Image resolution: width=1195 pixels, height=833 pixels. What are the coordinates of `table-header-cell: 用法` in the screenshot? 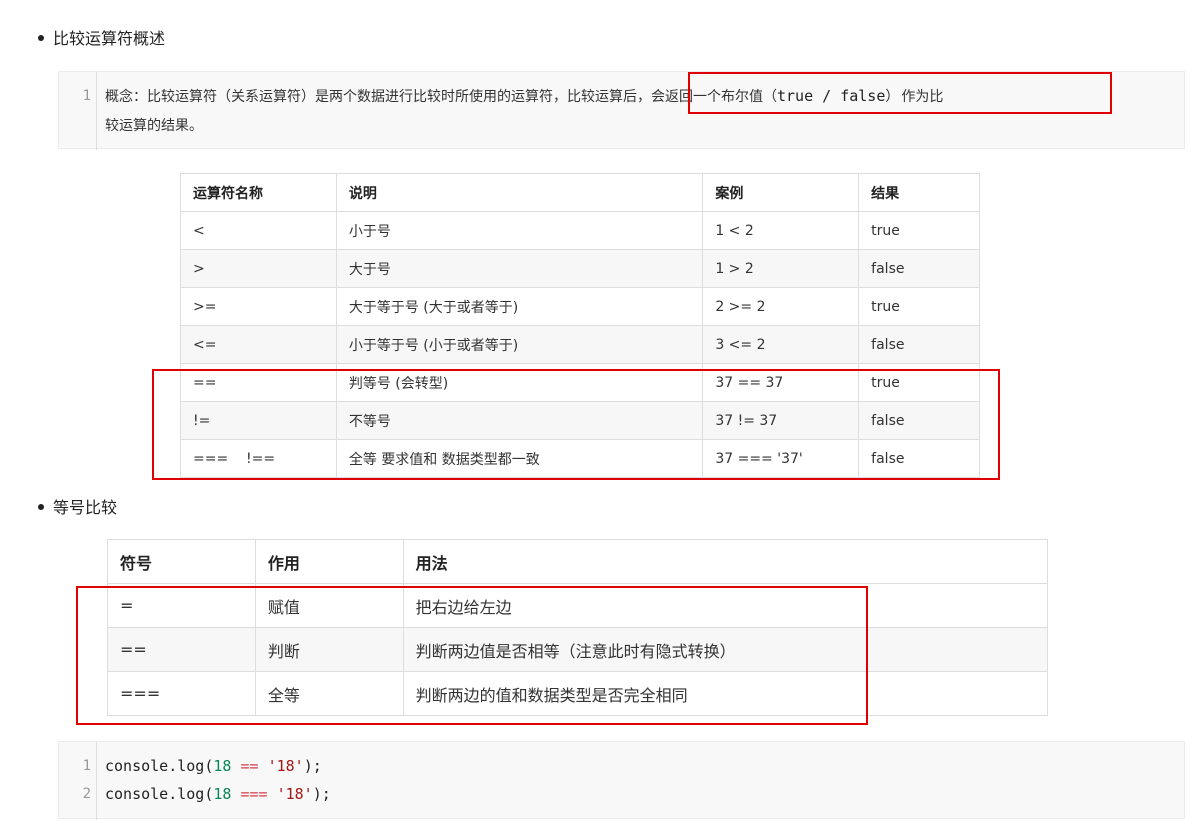 It's located at (725, 561).